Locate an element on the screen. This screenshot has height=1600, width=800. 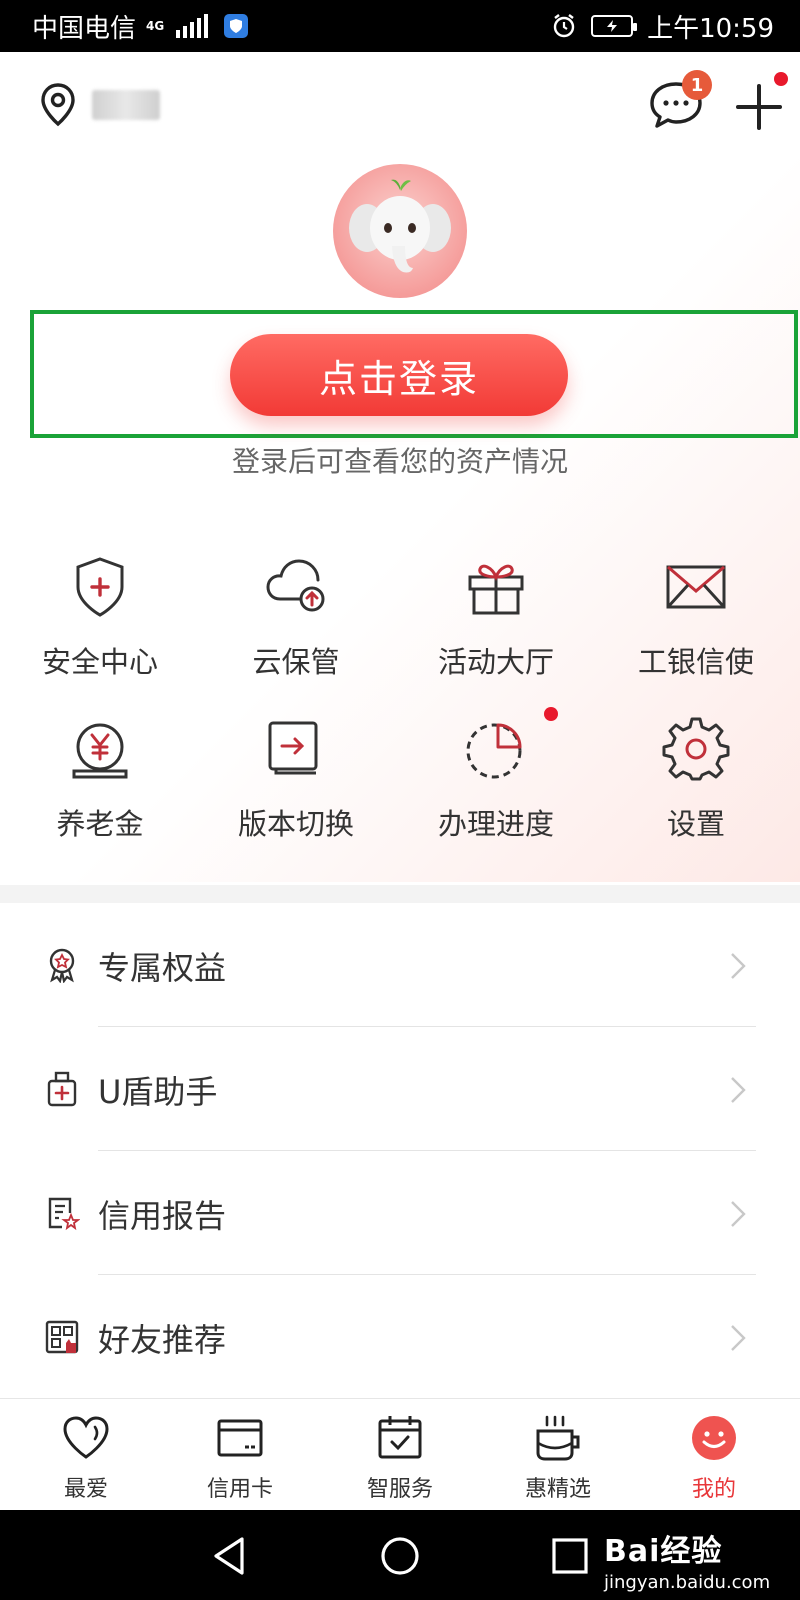
section-divider is located at coordinates (400, 894).